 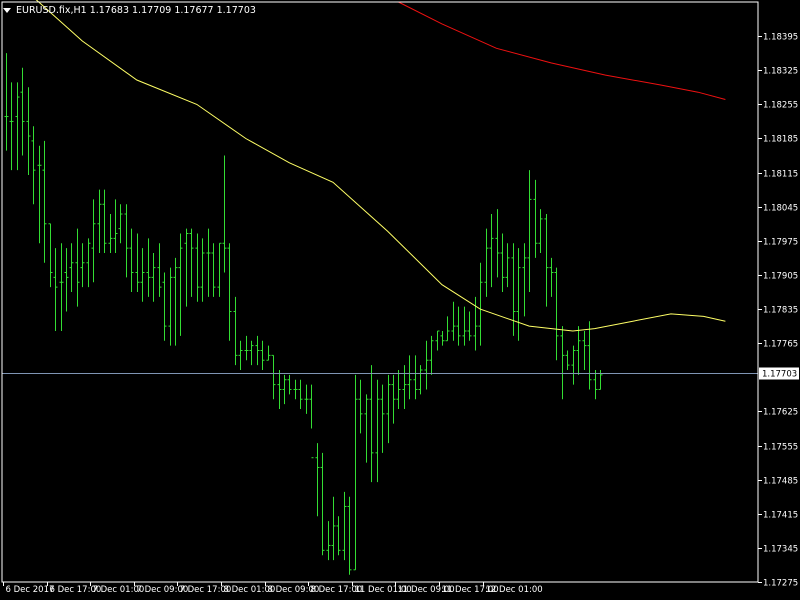 I want to click on price-tick-label: 1.17625, so click(x=780, y=413).